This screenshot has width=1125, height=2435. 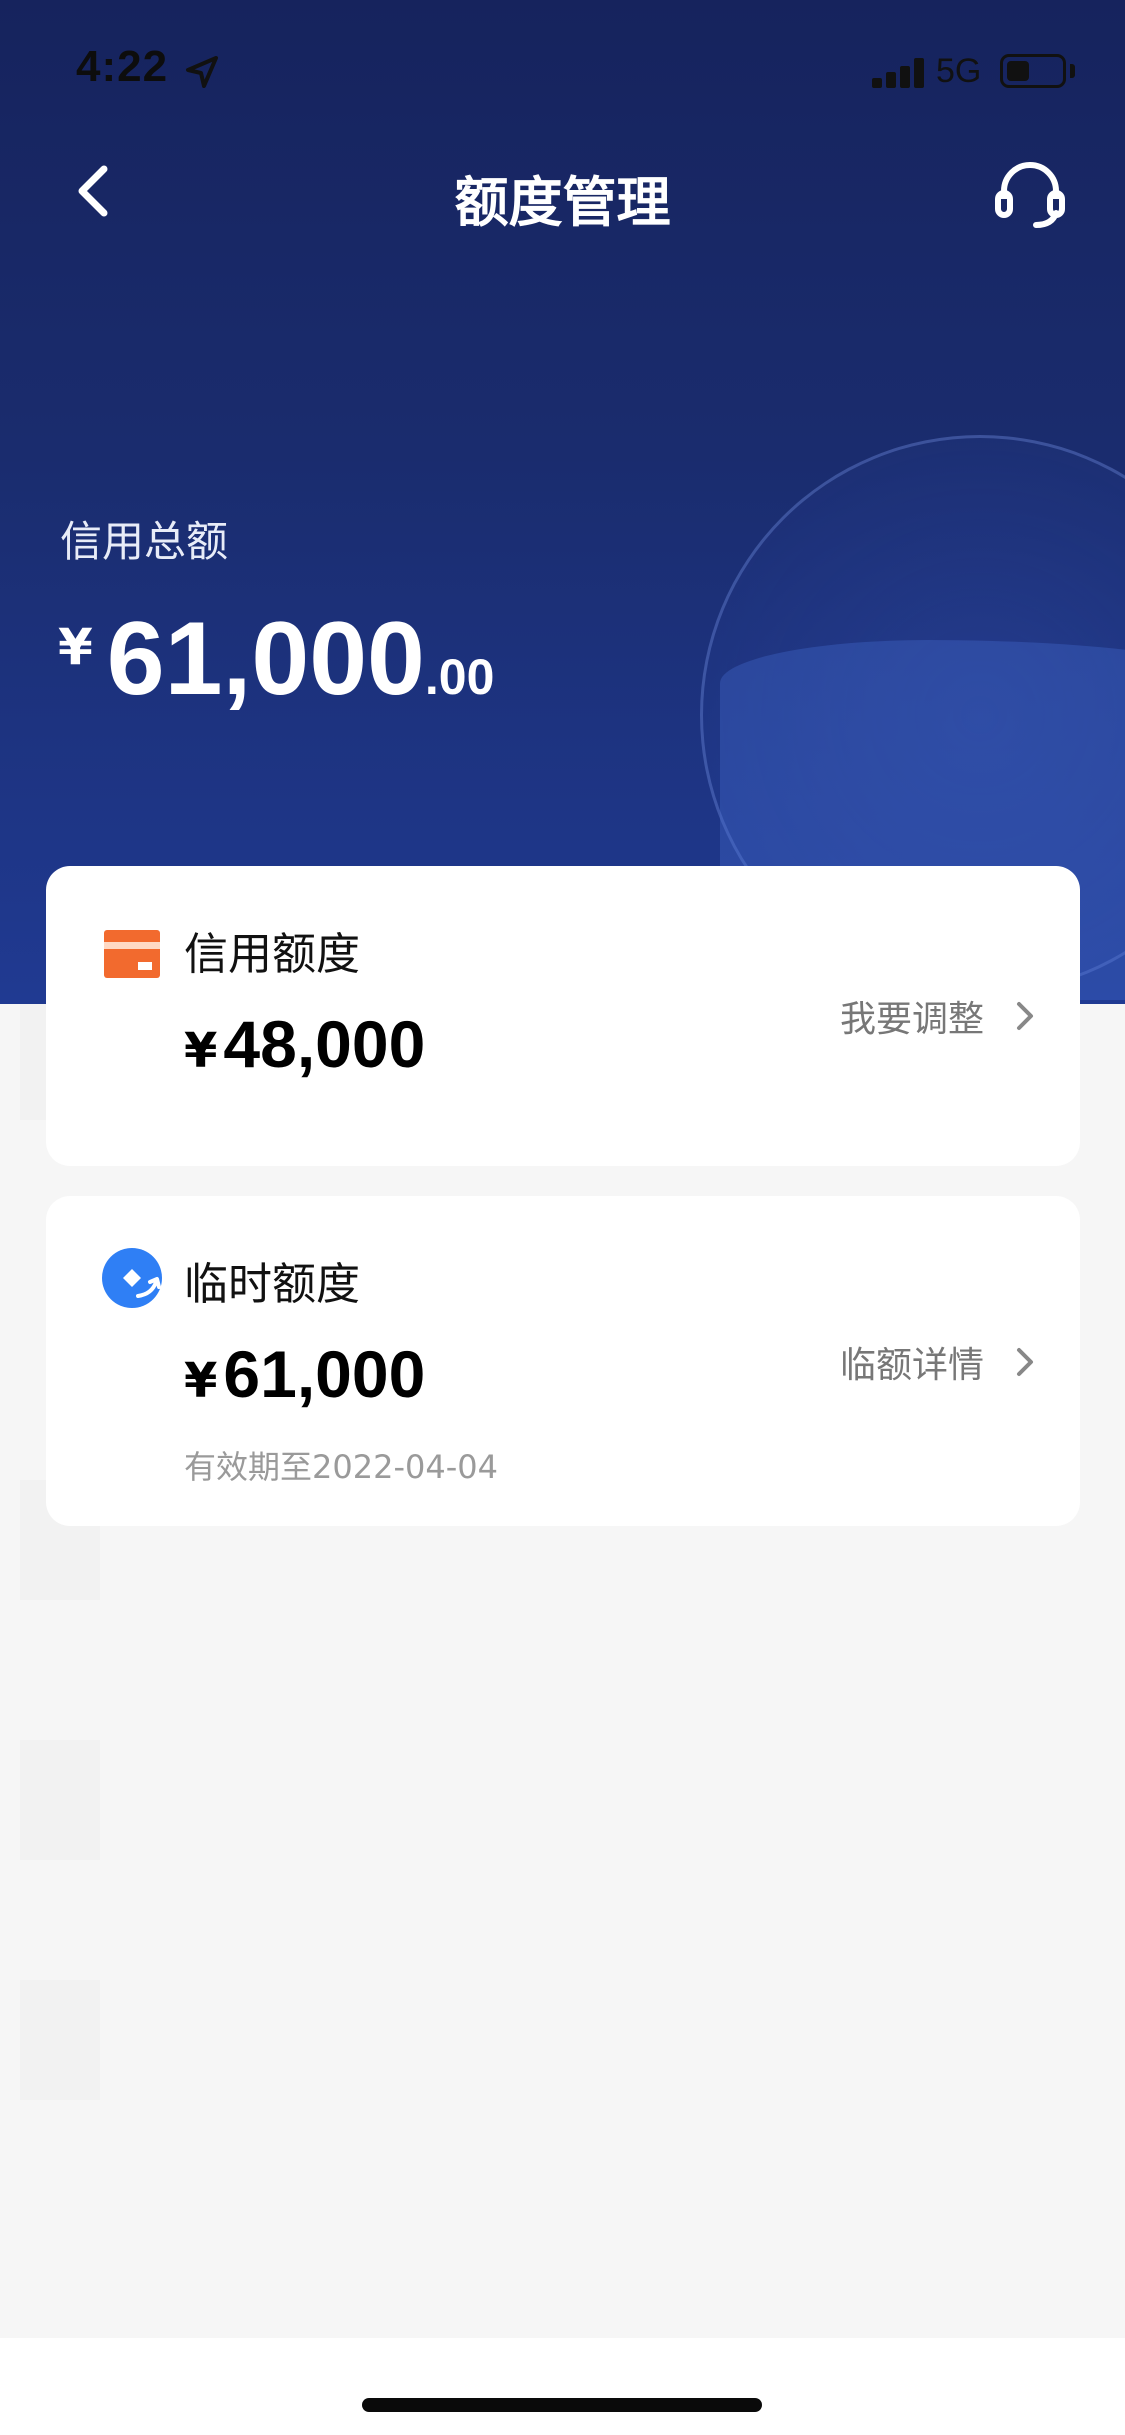 What do you see at coordinates (272, 954) in the screenshot?
I see `credit-limit-title: 信用额度` at bounding box center [272, 954].